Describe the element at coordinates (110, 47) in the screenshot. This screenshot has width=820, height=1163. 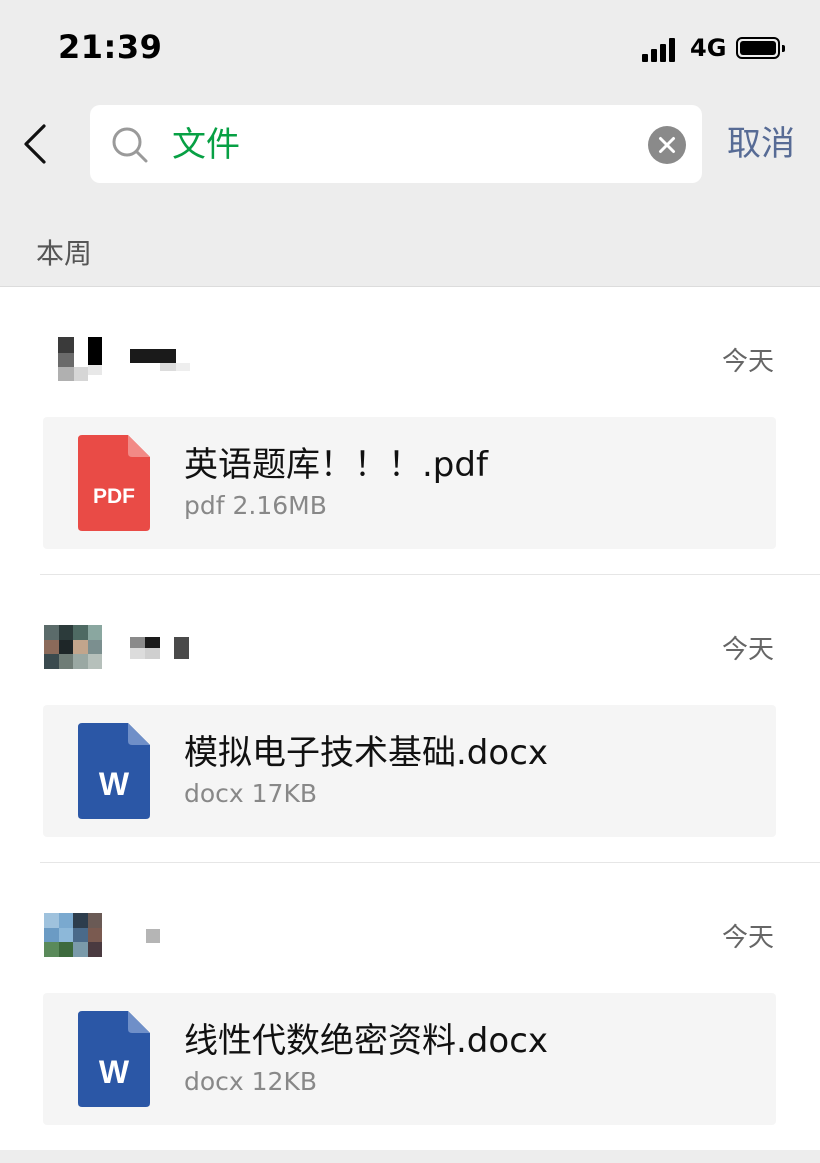
I see `status-time: 21:39` at that location.